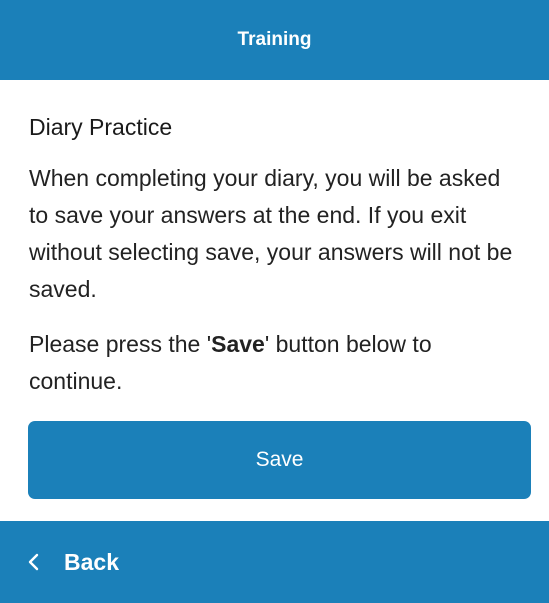  I want to click on header-bar: Training, so click(274, 40).